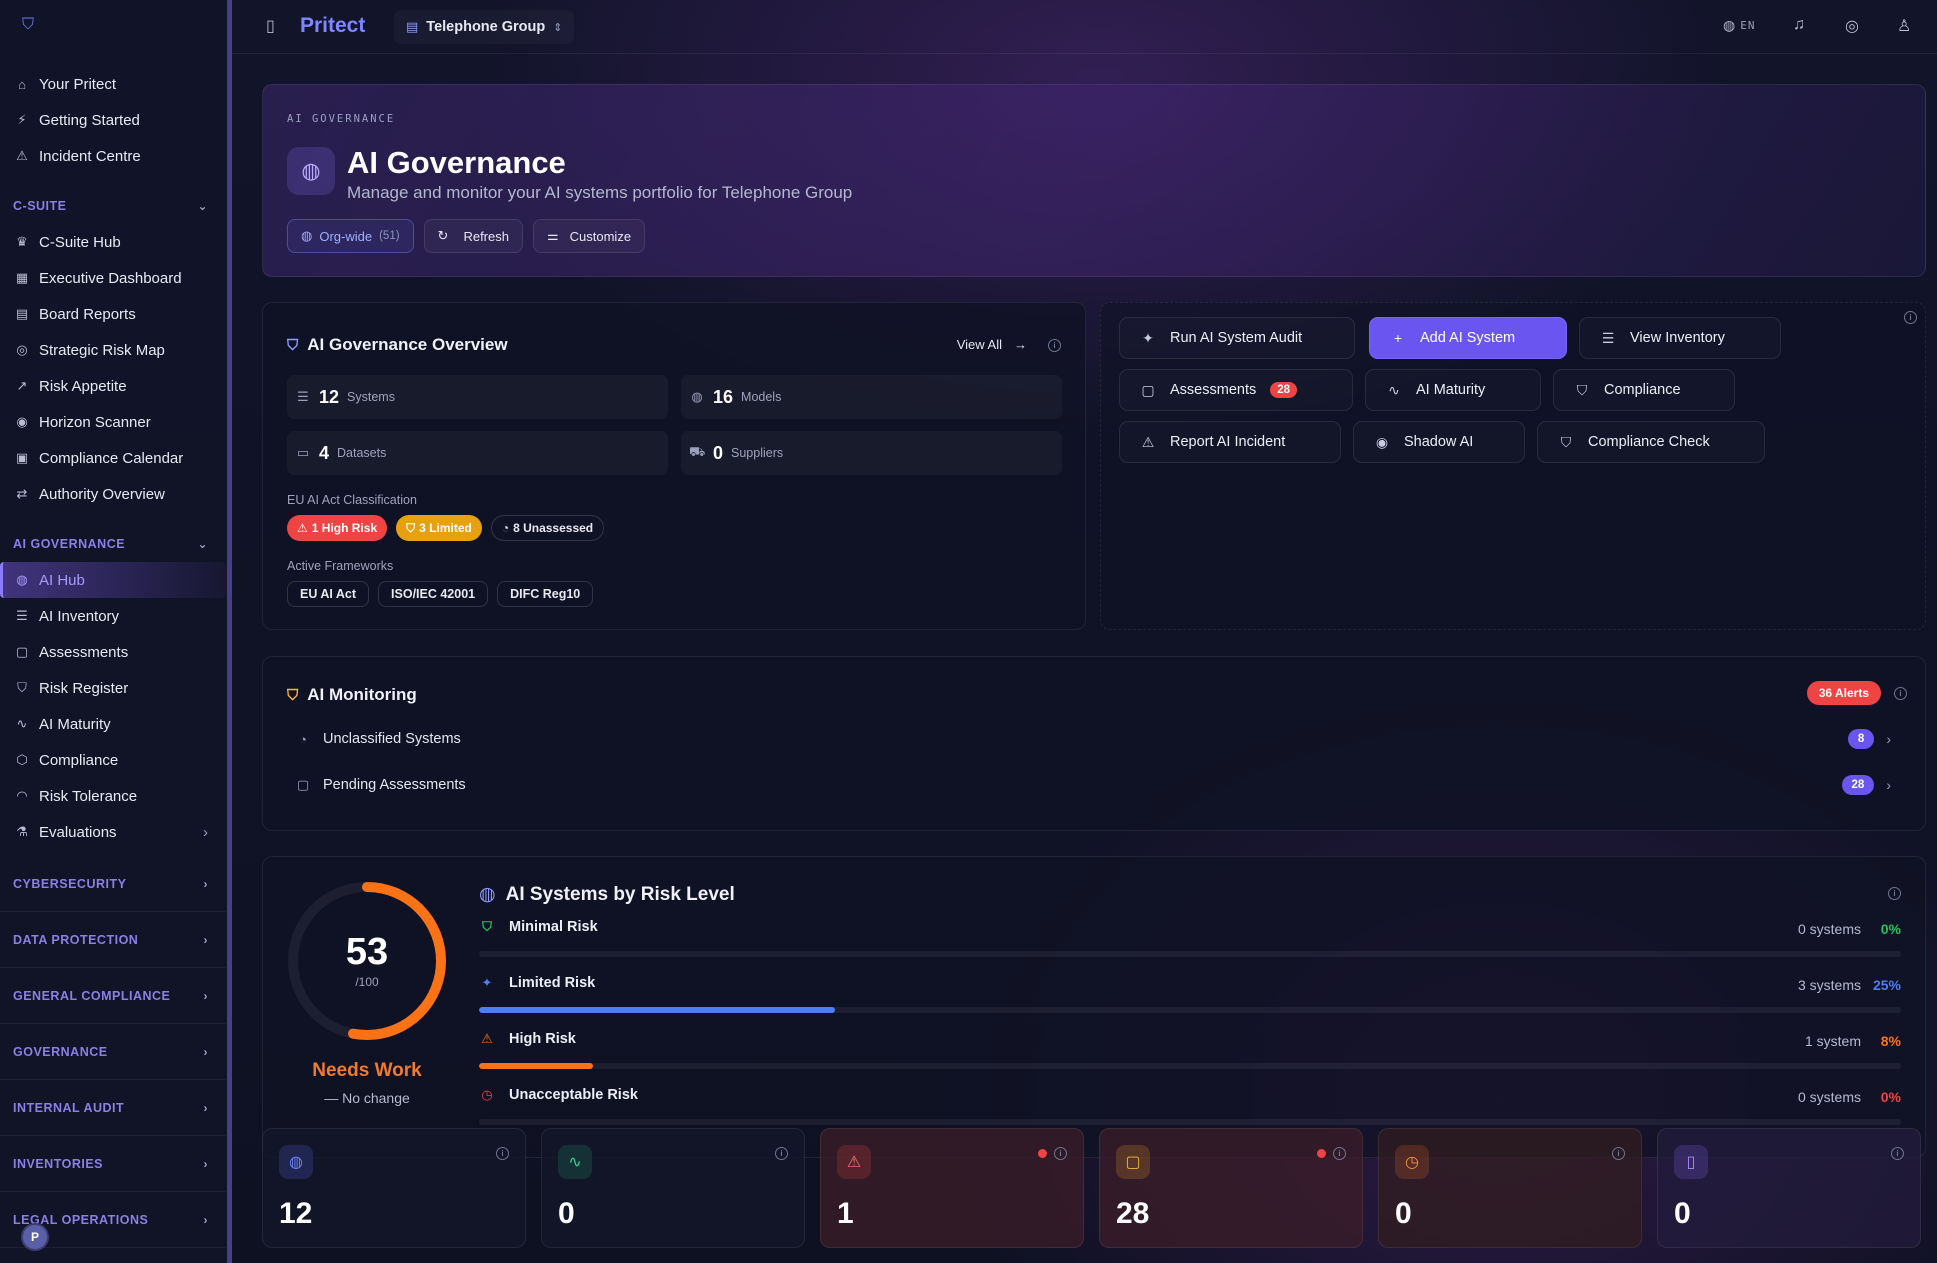  I want to click on high-risk-pill: ⚠ 1 High Risk, so click(337, 528).